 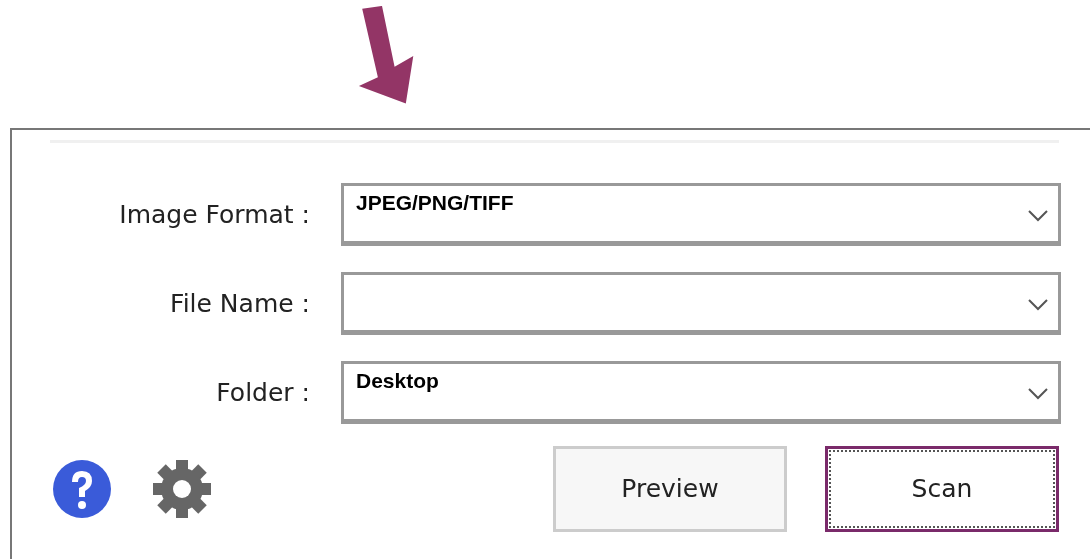 What do you see at coordinates (214, 214) in the screenshot?
I see `field-label: Image Format :` at bounding box center [214, 214].